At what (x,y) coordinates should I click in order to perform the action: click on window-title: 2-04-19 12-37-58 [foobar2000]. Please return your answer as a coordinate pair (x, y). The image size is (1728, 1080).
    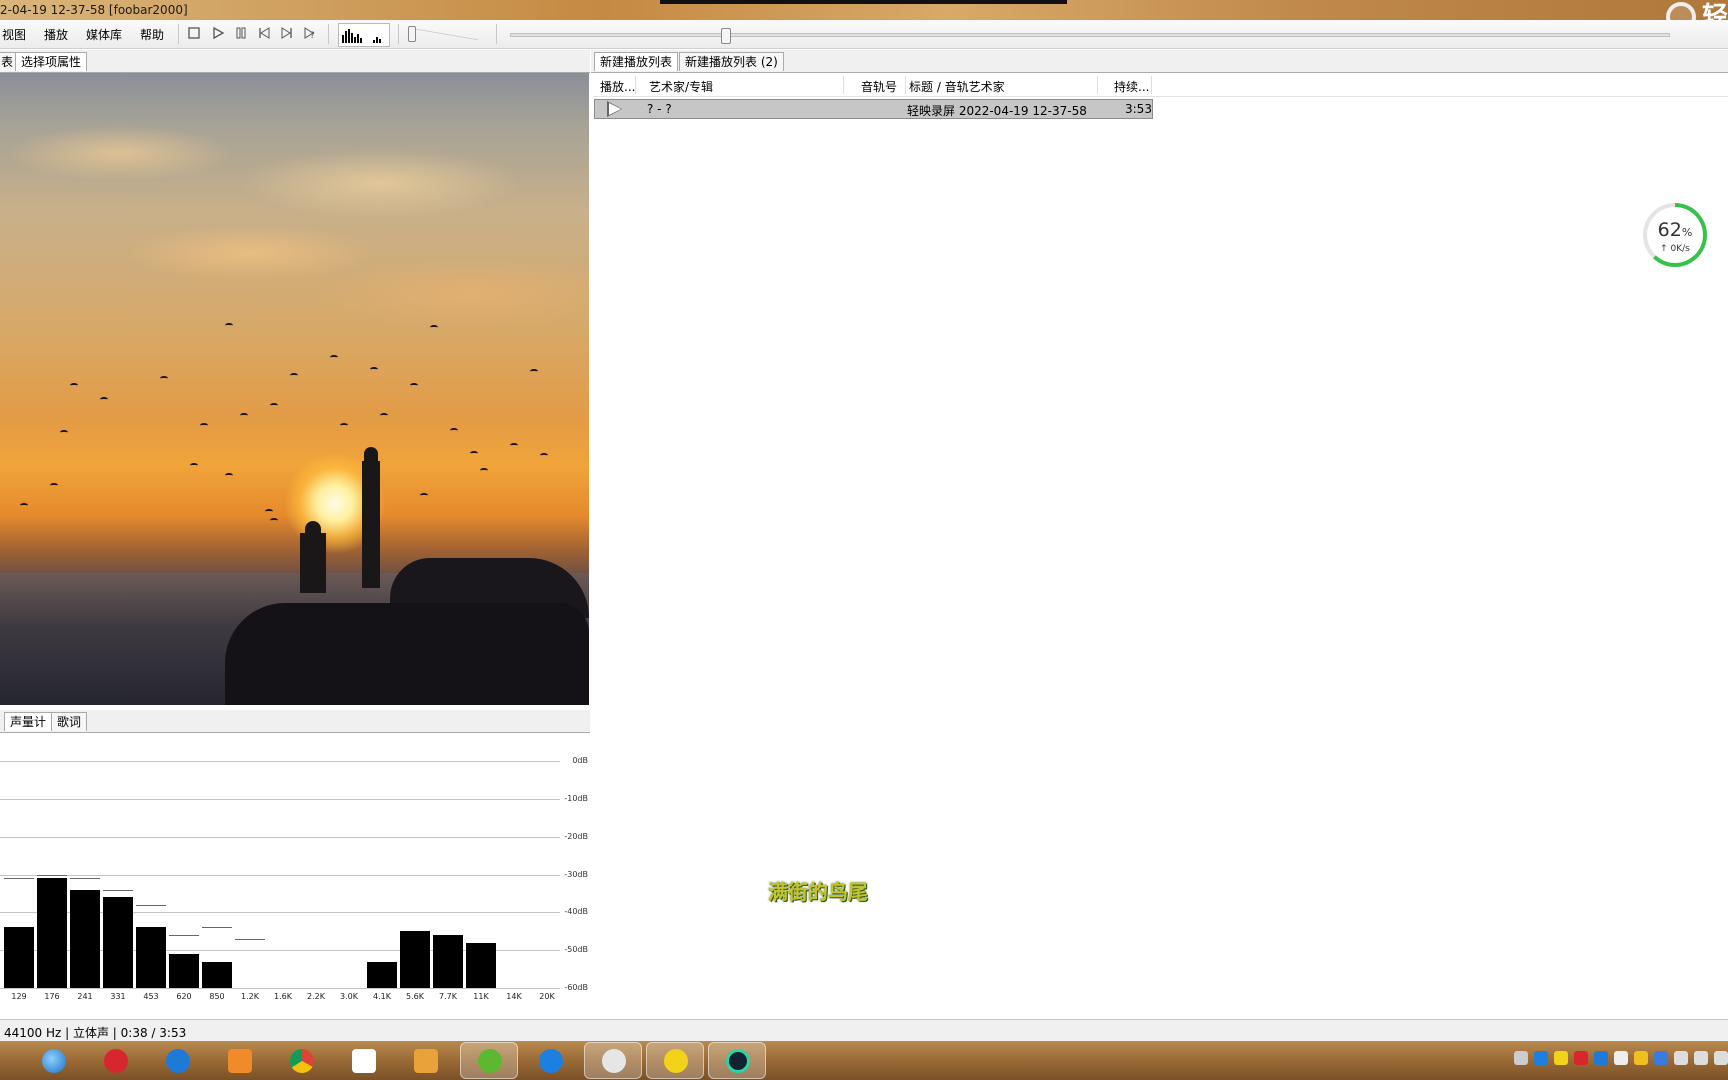
    Looking at the image, I should click on (94, 10).